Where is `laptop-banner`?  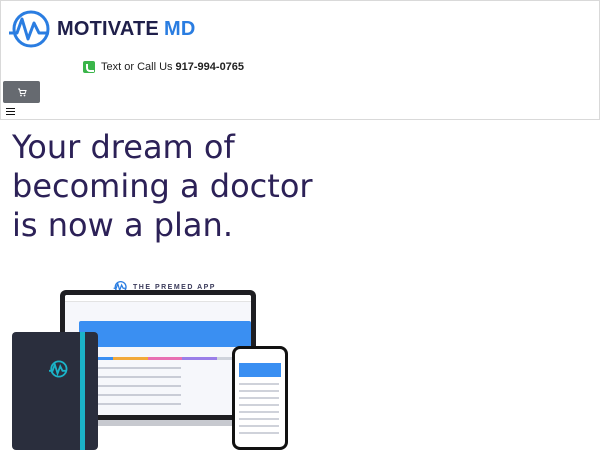
laptop-banner is located at coordinates (165, 334).